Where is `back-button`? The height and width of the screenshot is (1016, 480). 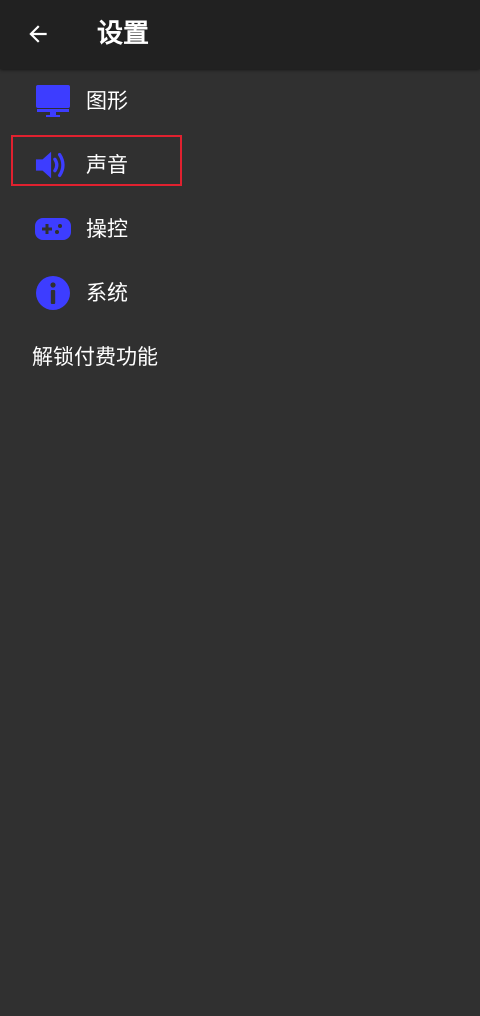
back-button is located at coordinates (38, 34).